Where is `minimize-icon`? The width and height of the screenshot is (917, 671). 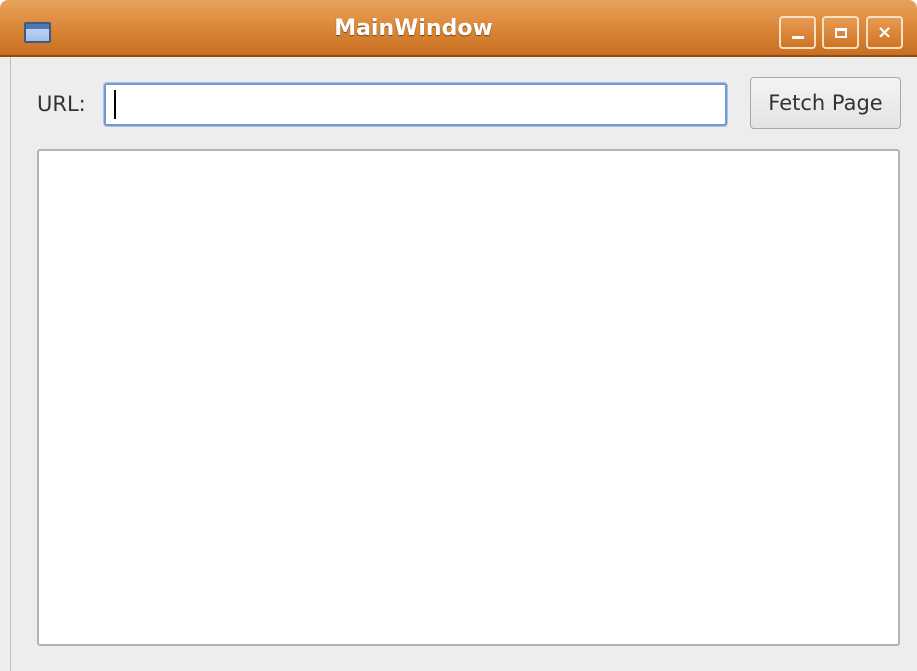 minimize-icon is located at coordinates (797, 37).